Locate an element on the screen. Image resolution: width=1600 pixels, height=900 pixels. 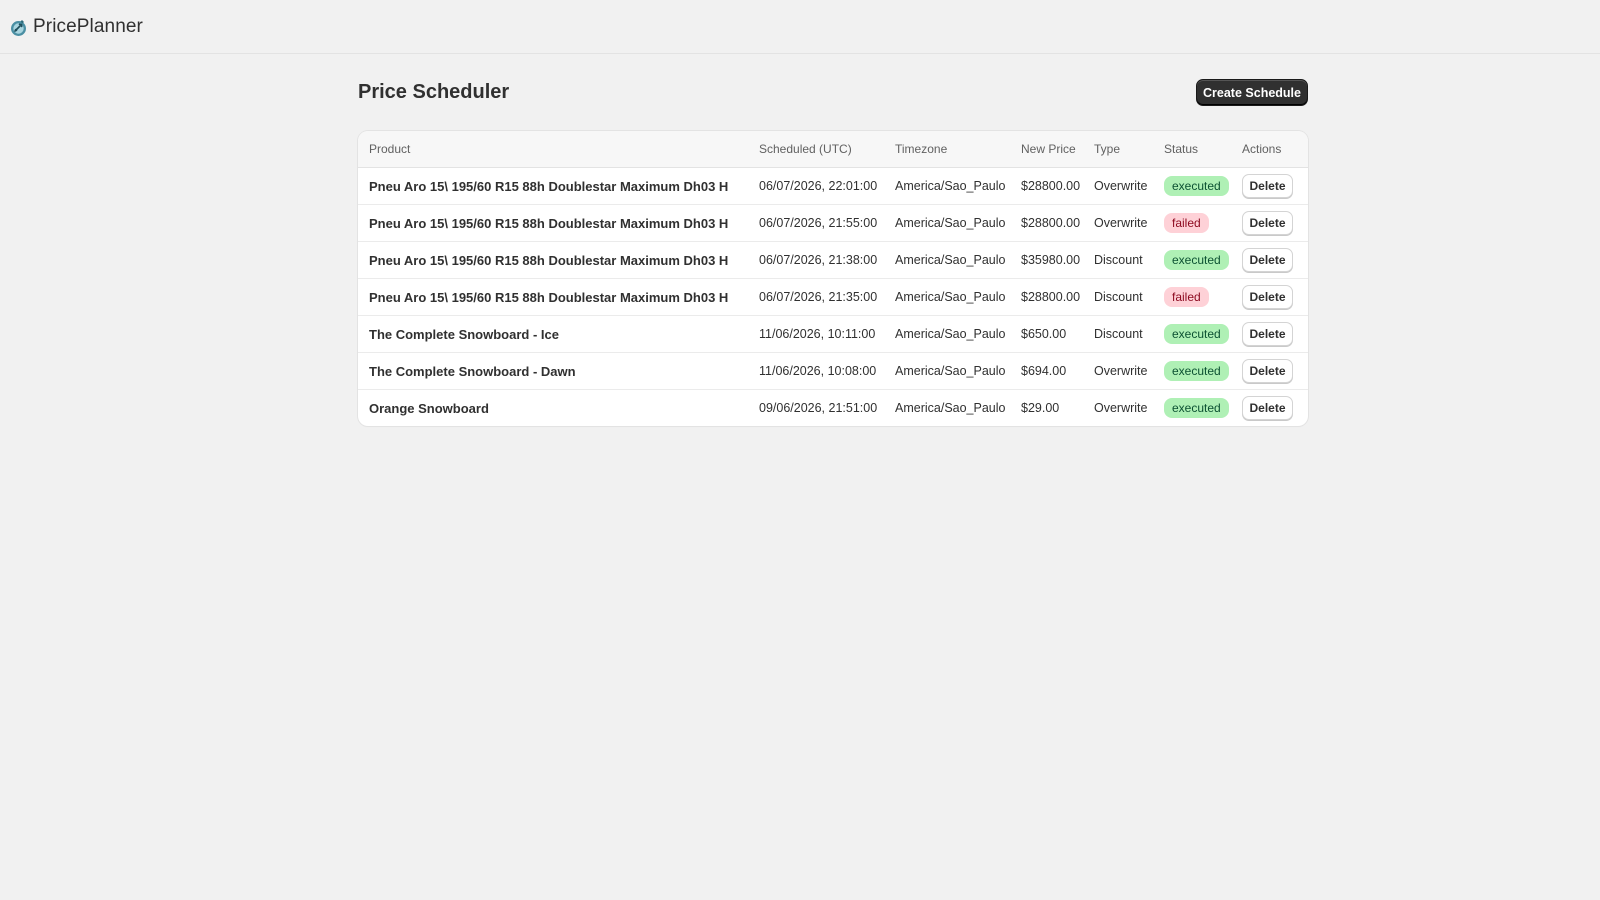
create-schedule-button: Create Schedule is located at coordinates (1252, 92).